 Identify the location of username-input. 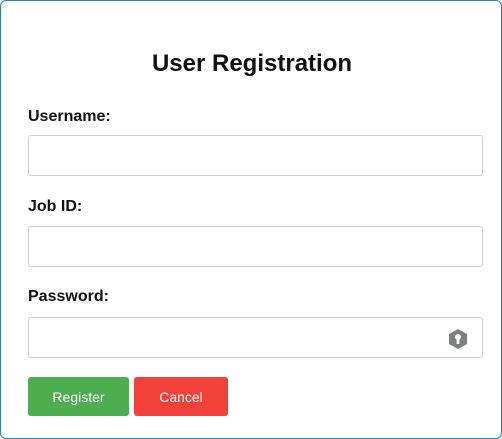
(255, 155).